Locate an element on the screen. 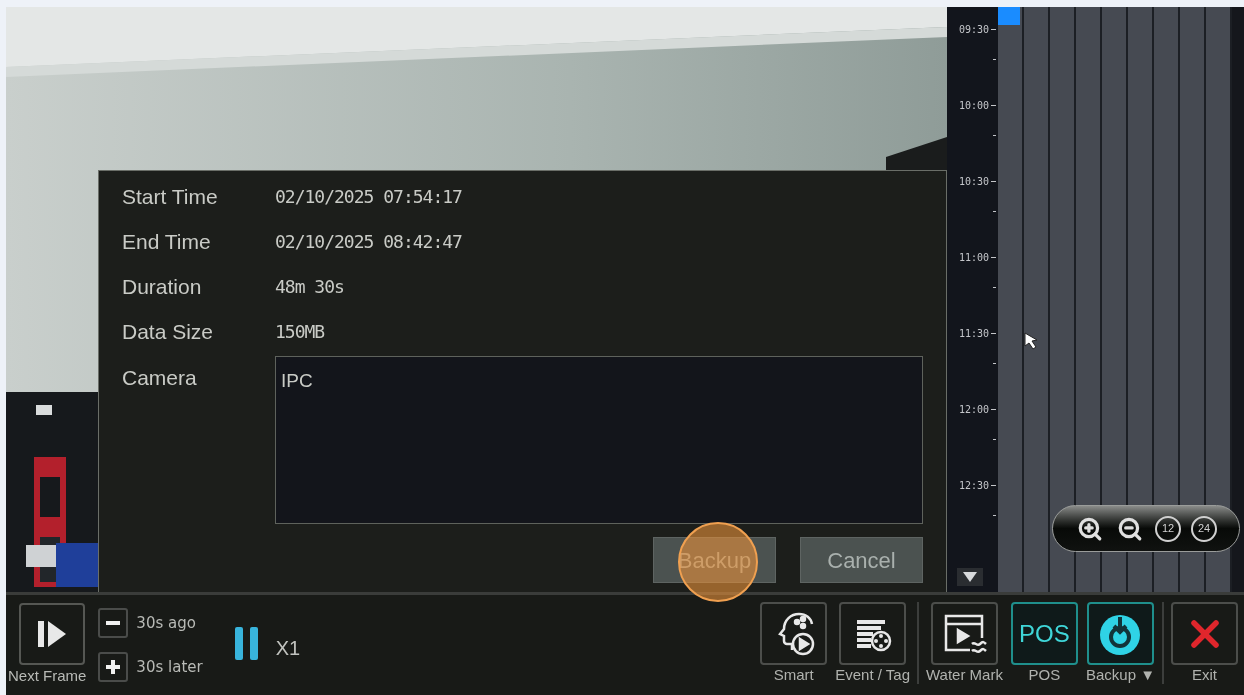  time-label: 12:00 is located at coordinates (973, 409).